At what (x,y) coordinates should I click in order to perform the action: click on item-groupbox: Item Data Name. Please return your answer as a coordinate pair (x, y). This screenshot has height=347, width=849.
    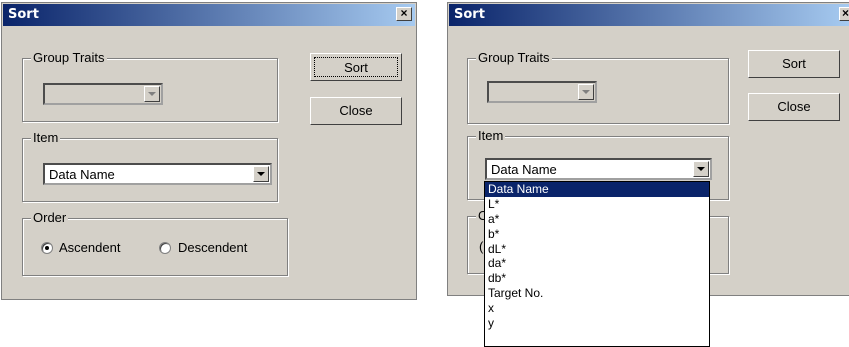
    Looking at the image, I should click on (150, 166).